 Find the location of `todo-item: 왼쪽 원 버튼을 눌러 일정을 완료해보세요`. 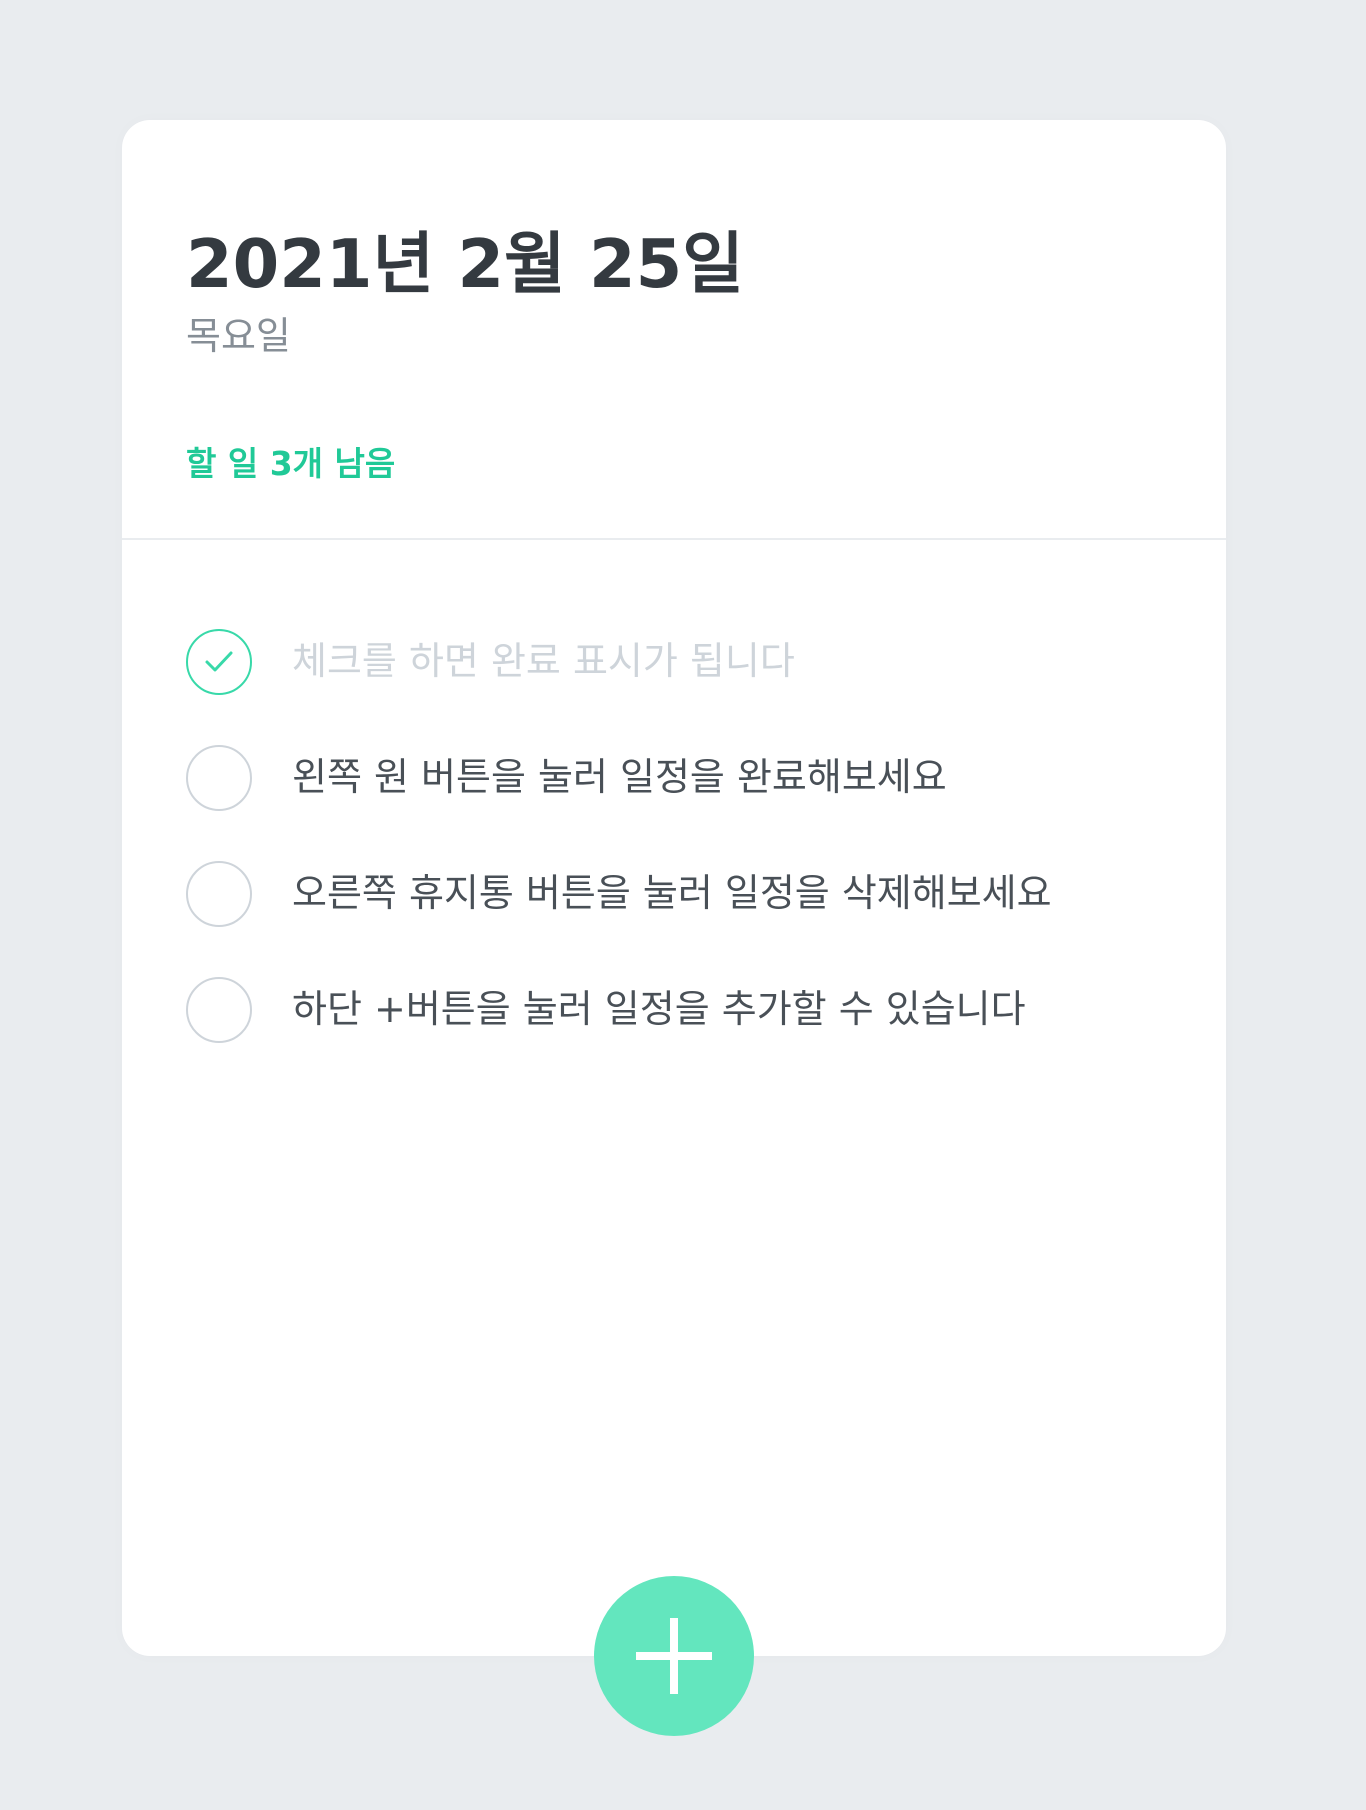

todo-item: 왼쪽 원 버튼을 눌러 일정을 완료해보세요 is located at coordinates (686, 778).